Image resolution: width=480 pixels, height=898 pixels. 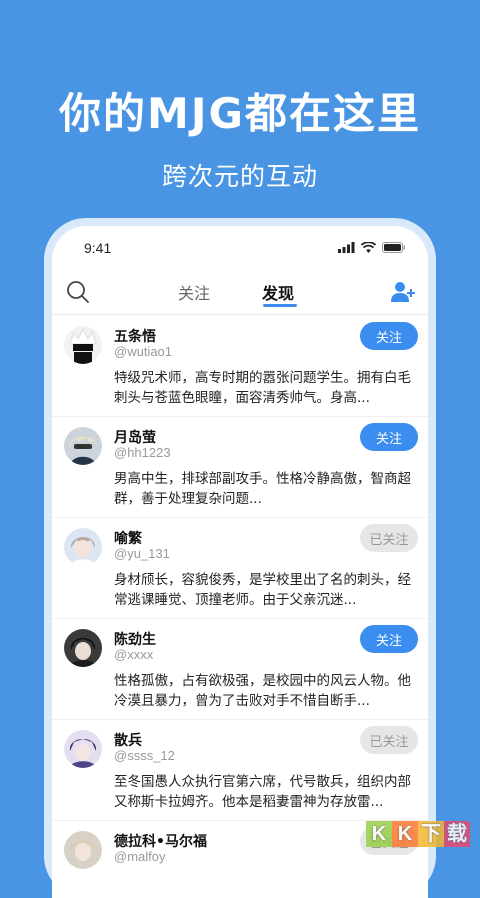 What do you see at coordinates (135, 337) in the screenshot?
I see `user-name: 五条悟` at bounding box center [135, 337].